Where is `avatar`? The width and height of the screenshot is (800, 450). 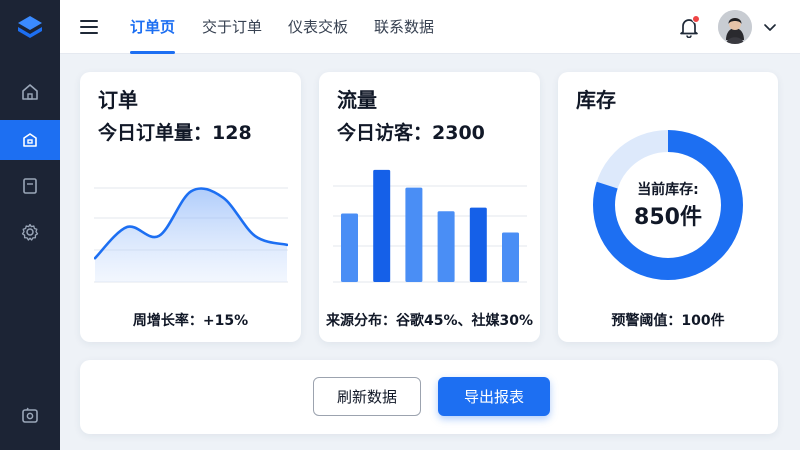 avatar is located at coordinates (735, 27).